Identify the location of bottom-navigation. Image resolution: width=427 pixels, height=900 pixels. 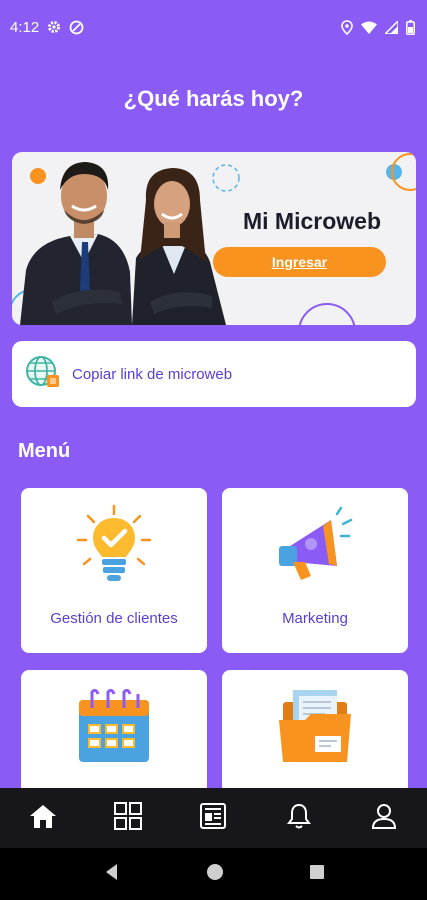
(213, 818).